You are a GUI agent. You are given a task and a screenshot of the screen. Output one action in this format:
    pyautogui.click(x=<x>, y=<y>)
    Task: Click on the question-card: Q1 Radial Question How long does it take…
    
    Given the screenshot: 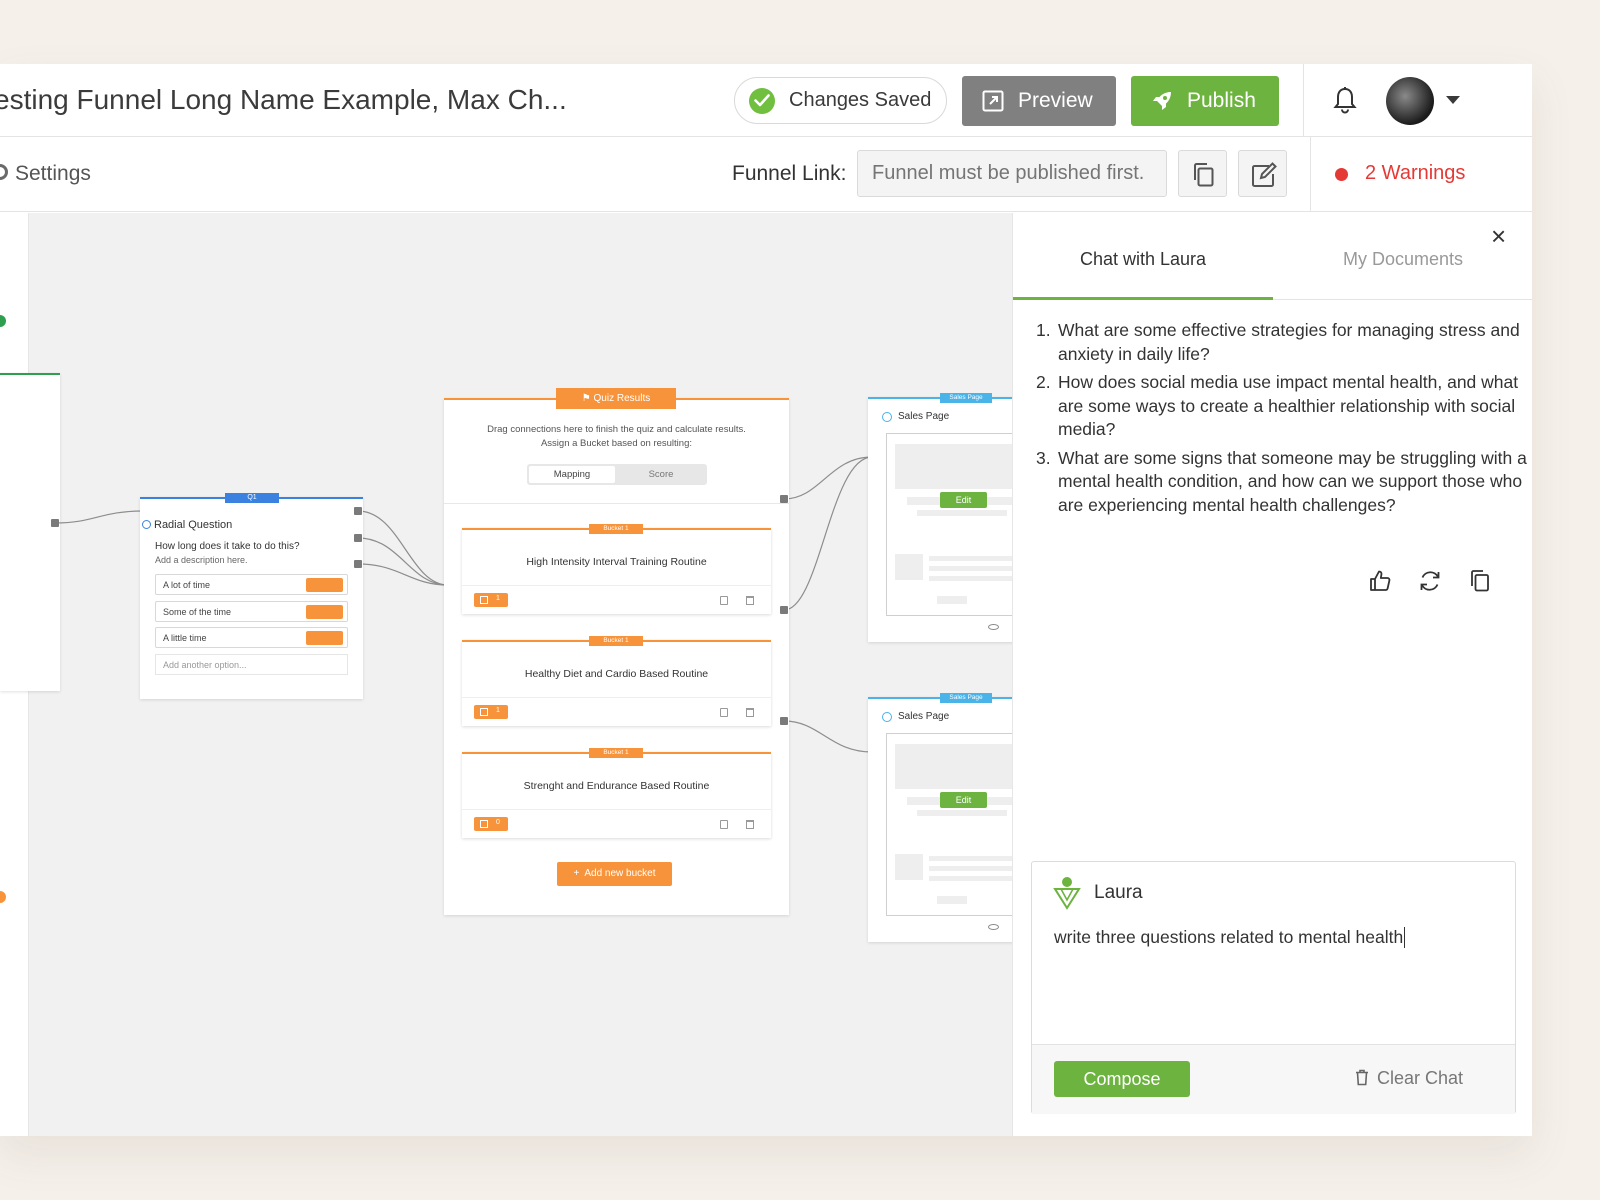 What is the action you would take?
    pyautogui.click(x=251, y=596)
    